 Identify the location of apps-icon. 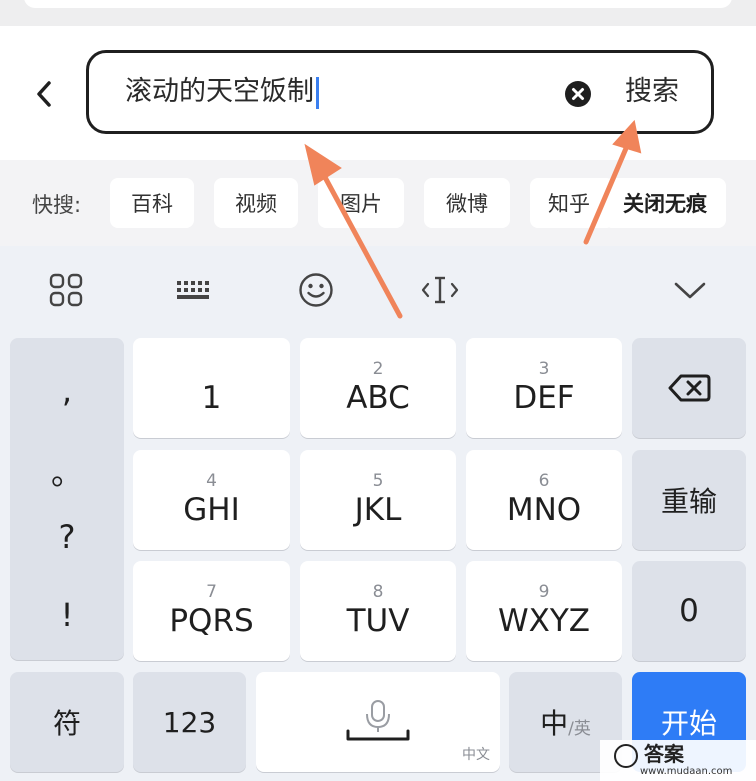
(66, 290).